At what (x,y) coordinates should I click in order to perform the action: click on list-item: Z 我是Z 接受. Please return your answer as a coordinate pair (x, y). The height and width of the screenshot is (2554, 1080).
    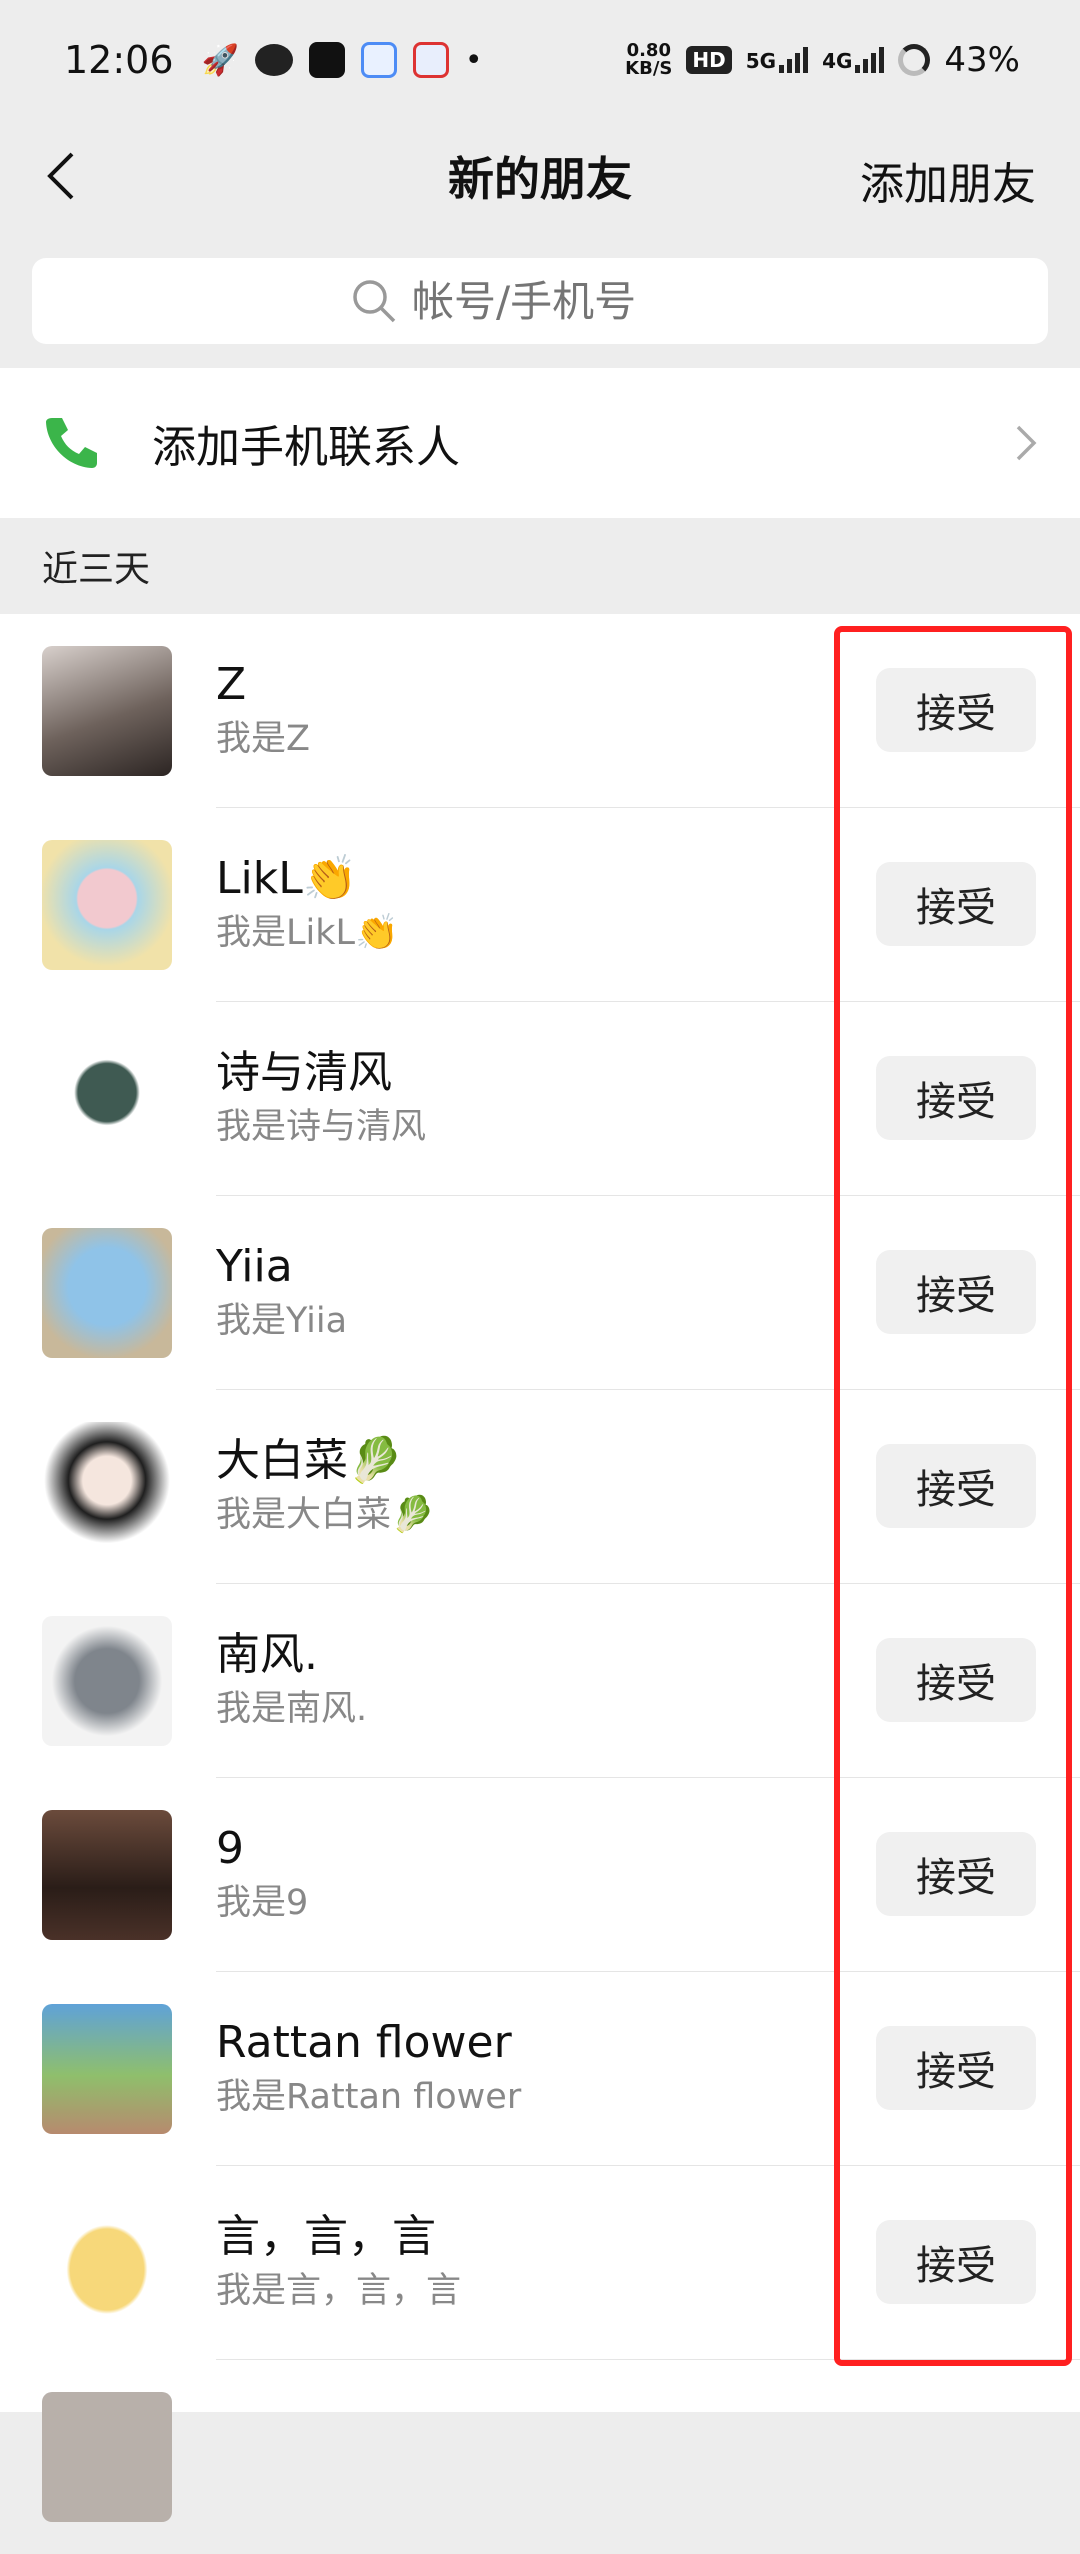
    Looking at the image, I should click on (540, 711).